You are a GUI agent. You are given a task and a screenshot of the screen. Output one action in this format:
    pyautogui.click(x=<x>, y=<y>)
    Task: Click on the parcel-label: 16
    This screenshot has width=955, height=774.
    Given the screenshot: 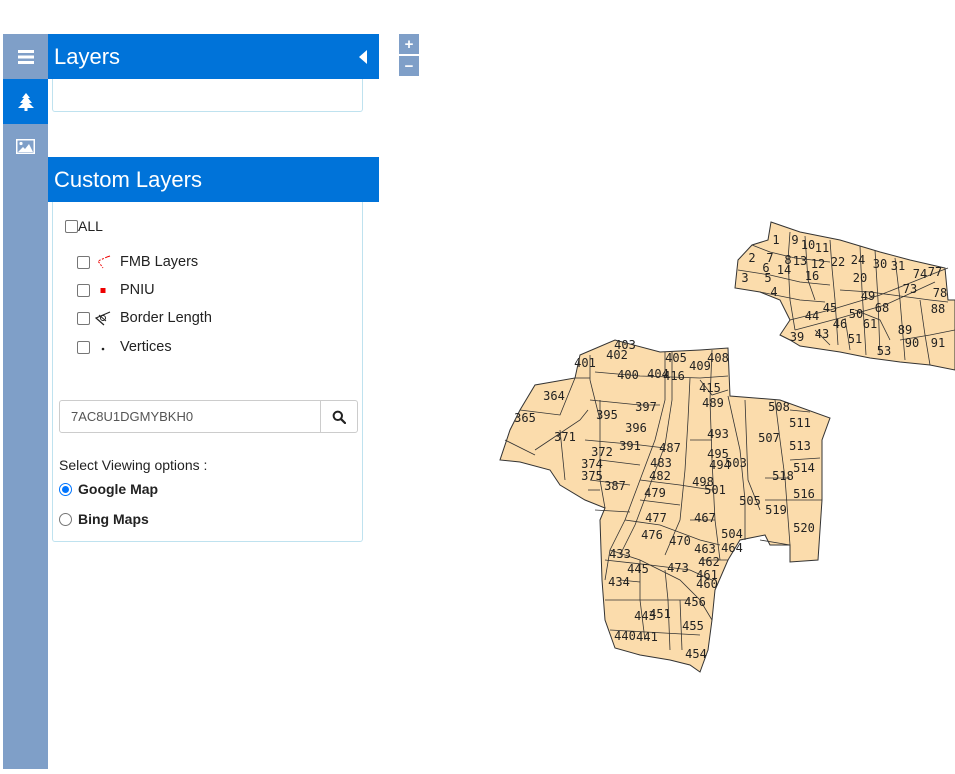 What is the action you would take?
    pyautogui.click(x=812, y=276)
    